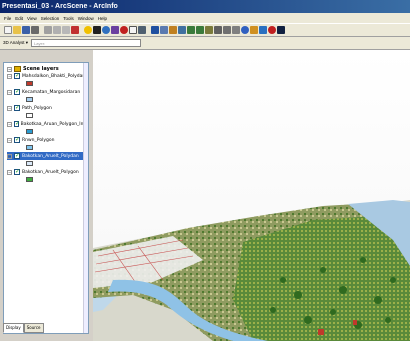  I want to click on layer-label: Bakotkan_Aruelt_Polydan, so click(50, 156).